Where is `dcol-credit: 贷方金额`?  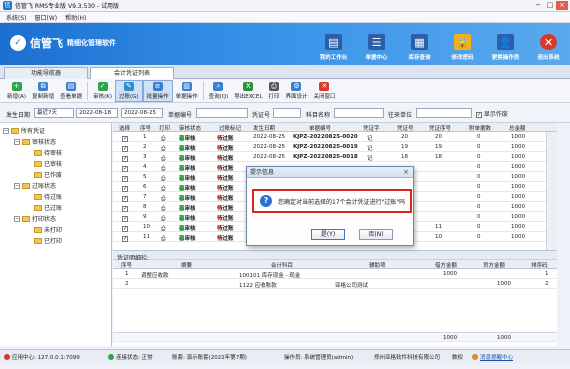
dcol-credit: 贷方金额 is located at coordinates (494, 265).